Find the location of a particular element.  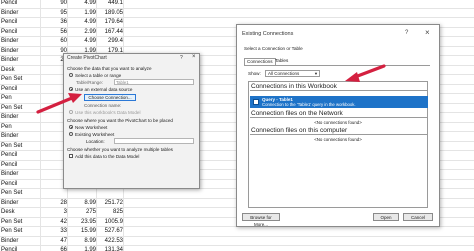

connection-name-label: Connection name: is located at coordinates (103, 105).